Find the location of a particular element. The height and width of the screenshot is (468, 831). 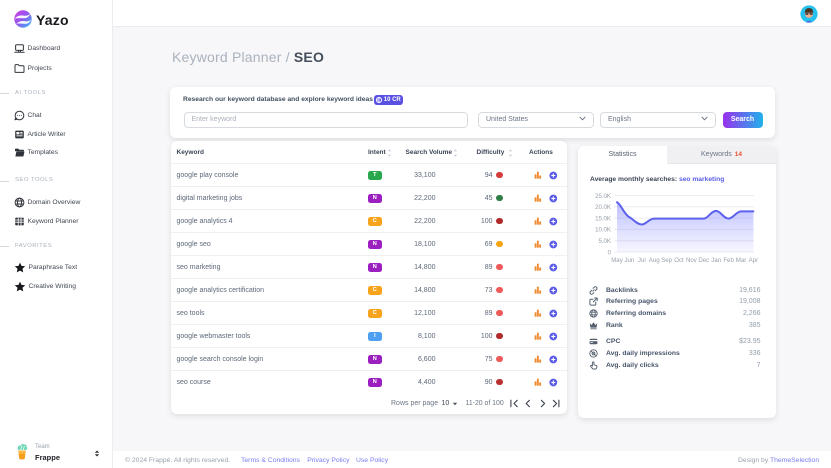

svg-text: Jul is located at coordinates (642, 260).